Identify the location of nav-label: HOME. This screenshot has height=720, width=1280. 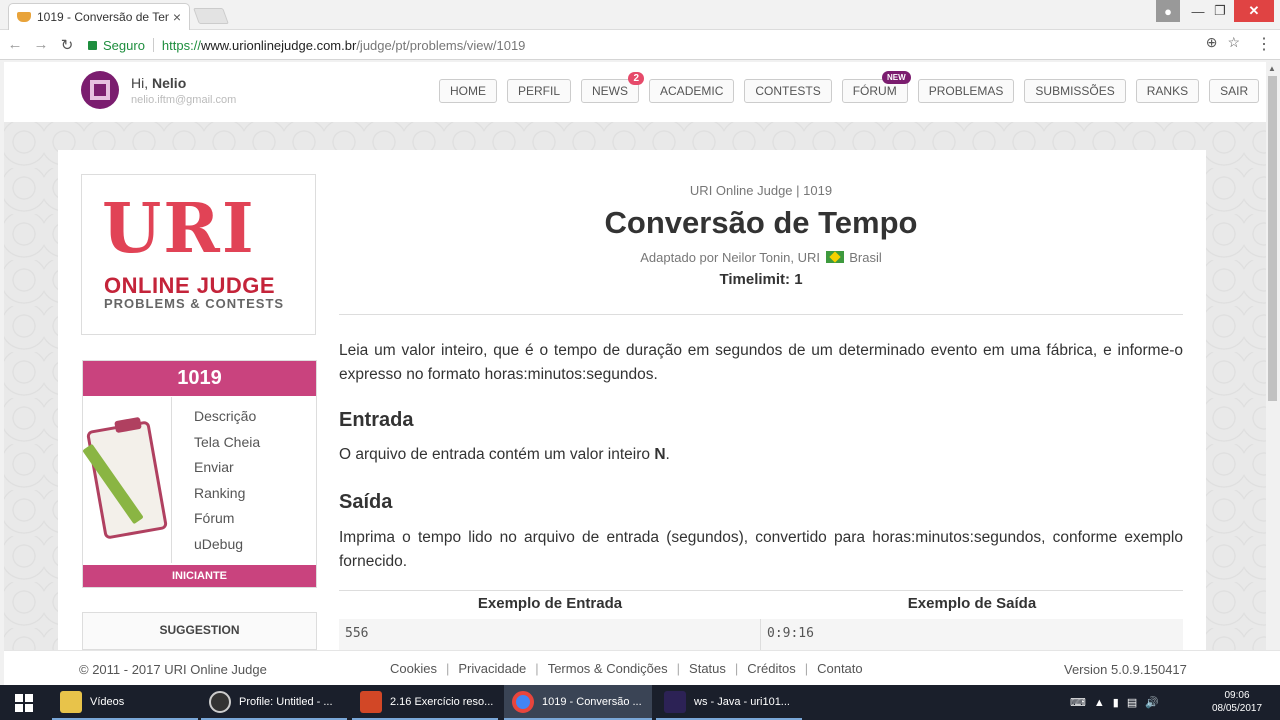
(468, 91).